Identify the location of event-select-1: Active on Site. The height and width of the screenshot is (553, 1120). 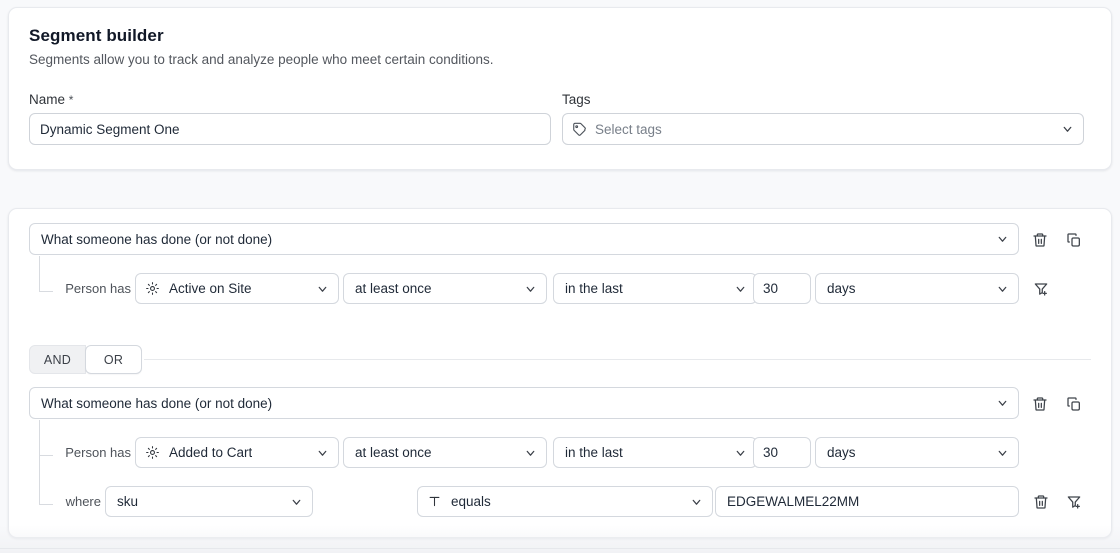
(237, 288).